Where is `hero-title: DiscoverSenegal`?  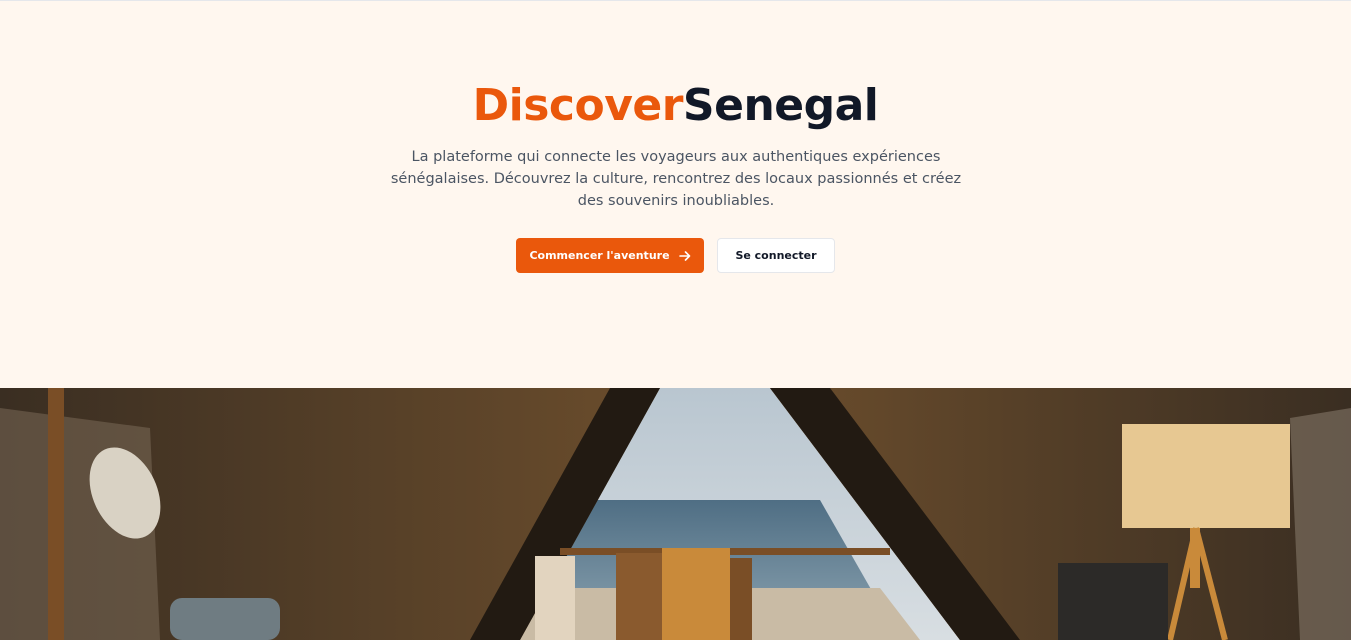
hero-title: DiscoverSenegal is located at coordinates (675, 106).